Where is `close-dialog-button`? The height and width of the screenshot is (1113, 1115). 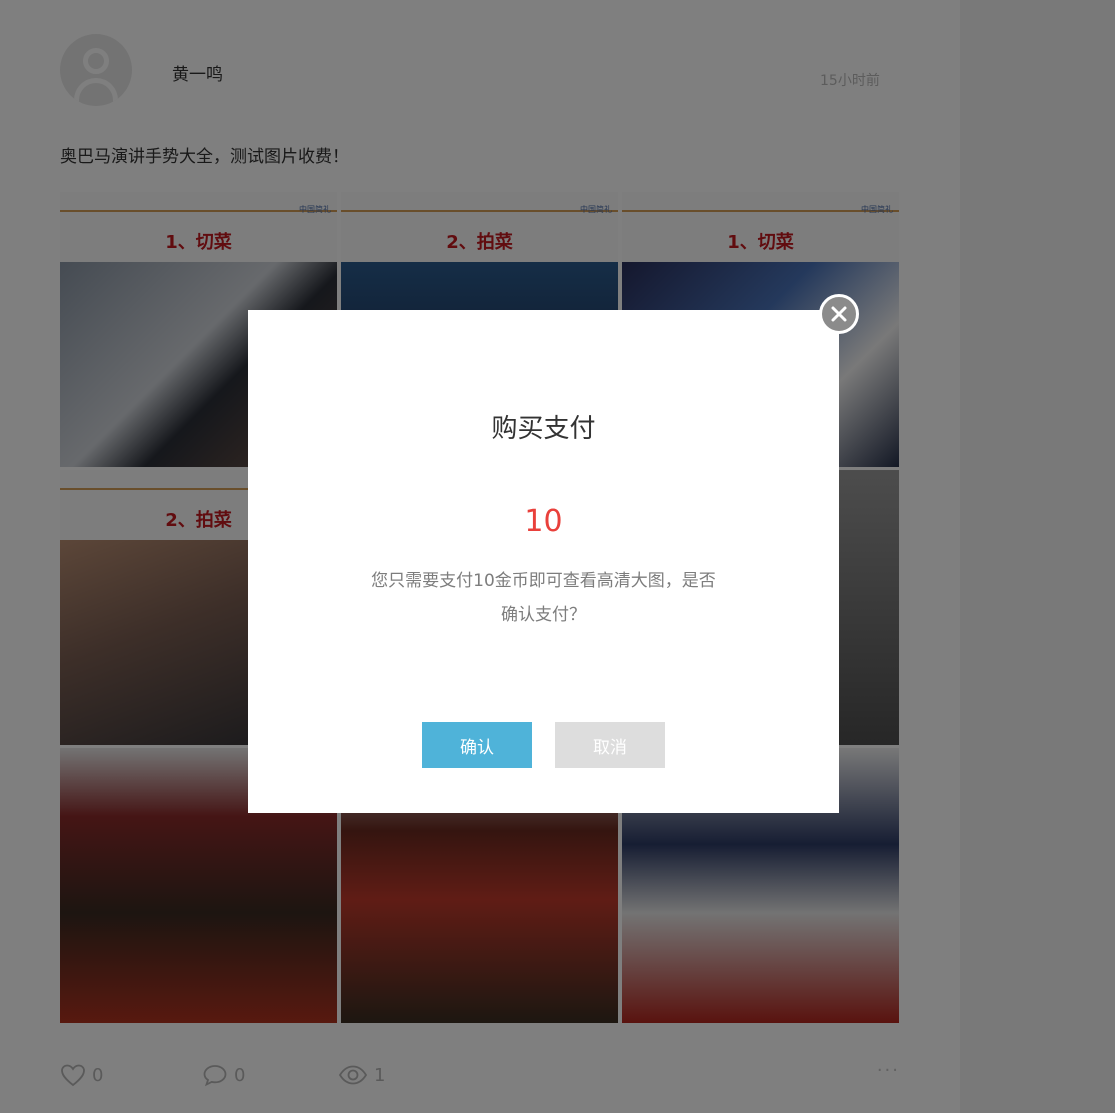 close-dialog-button is located at coordinates (839, 314).